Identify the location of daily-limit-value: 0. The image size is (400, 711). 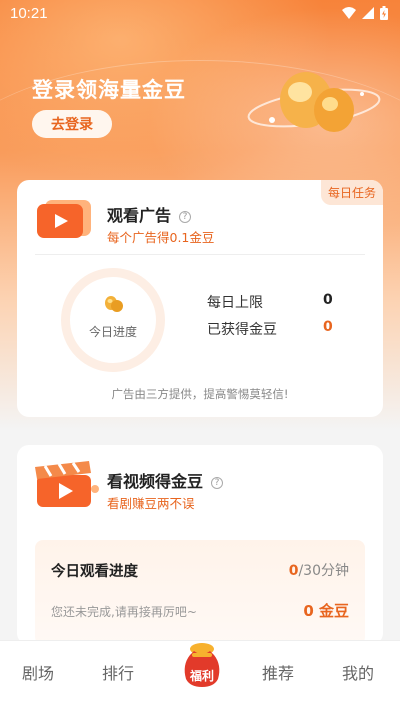
(328, 300).